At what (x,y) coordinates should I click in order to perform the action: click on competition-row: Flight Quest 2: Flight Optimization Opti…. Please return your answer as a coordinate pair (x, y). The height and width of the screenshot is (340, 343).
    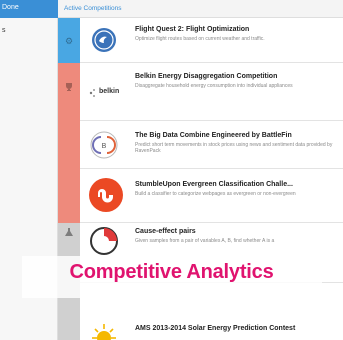
    Looking at the image, I should click on (211, 40).